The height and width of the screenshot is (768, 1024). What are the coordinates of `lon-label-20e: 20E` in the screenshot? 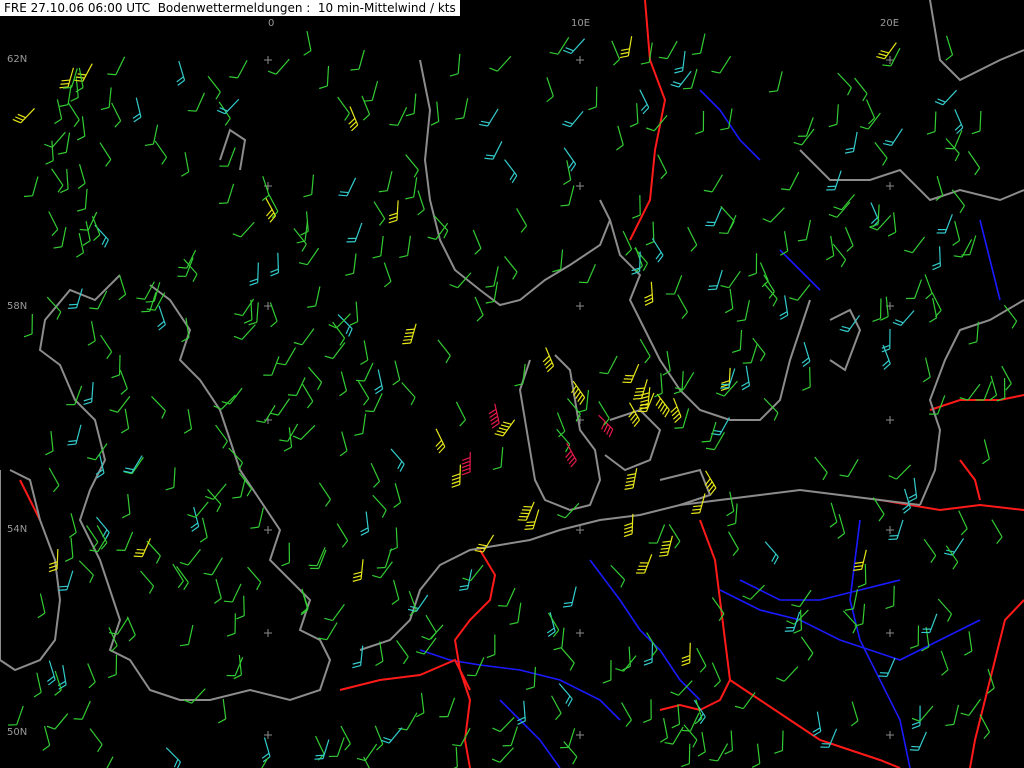 It's located at (889, 23).